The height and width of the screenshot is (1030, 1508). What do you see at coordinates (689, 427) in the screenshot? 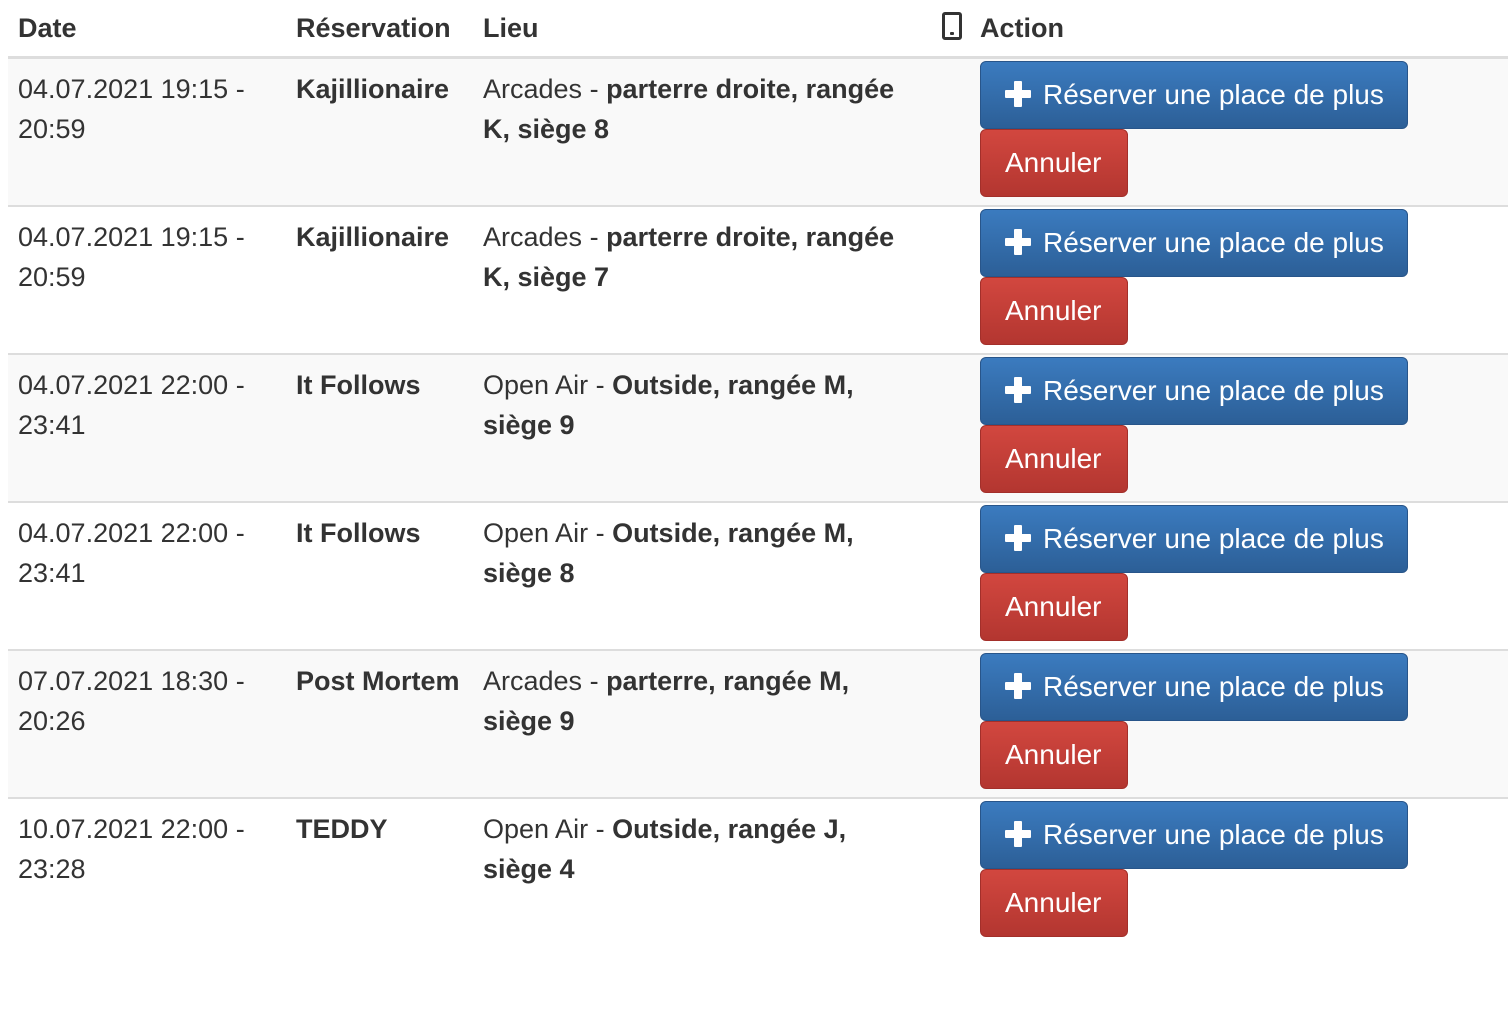
I see `lieu-cell: Open Air - Outside, rangée M, siège 9` at bounding box center [689, 427].